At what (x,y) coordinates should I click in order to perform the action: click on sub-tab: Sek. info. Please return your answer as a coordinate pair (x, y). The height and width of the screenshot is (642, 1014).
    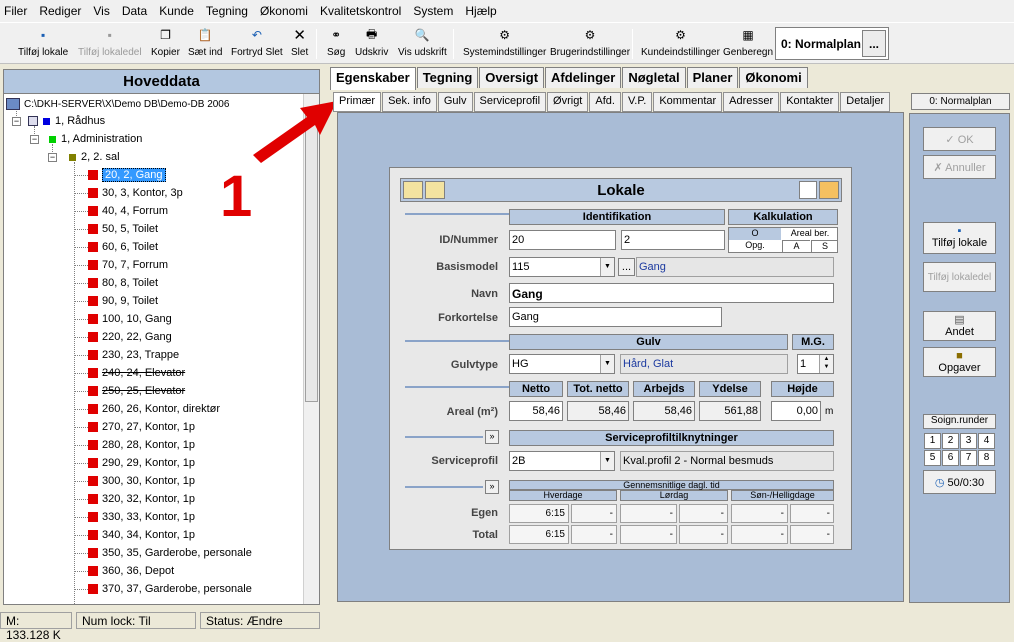
    Looking at the image, I should click on (409, 102).